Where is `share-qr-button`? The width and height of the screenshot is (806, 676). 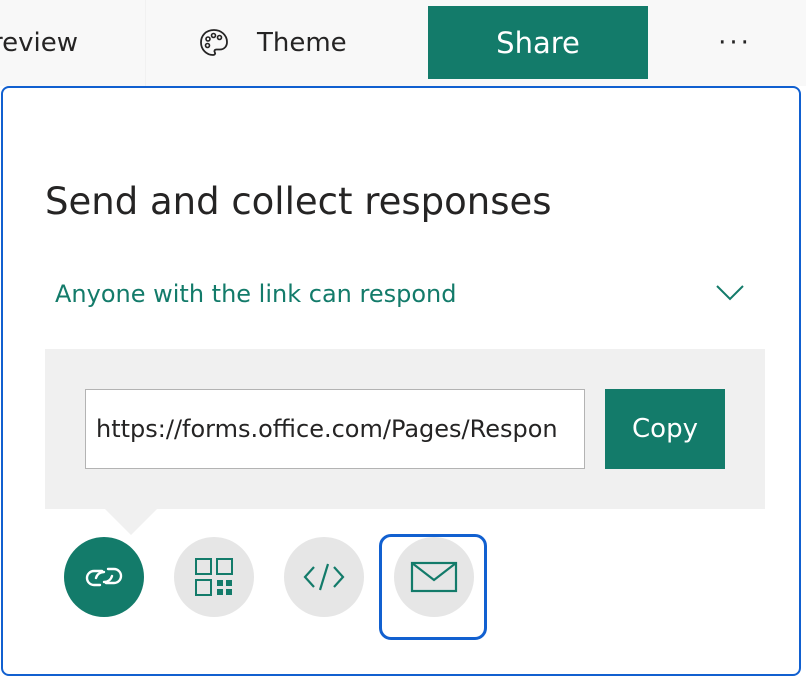 share-qr-button is located at coordinates (214, 577).